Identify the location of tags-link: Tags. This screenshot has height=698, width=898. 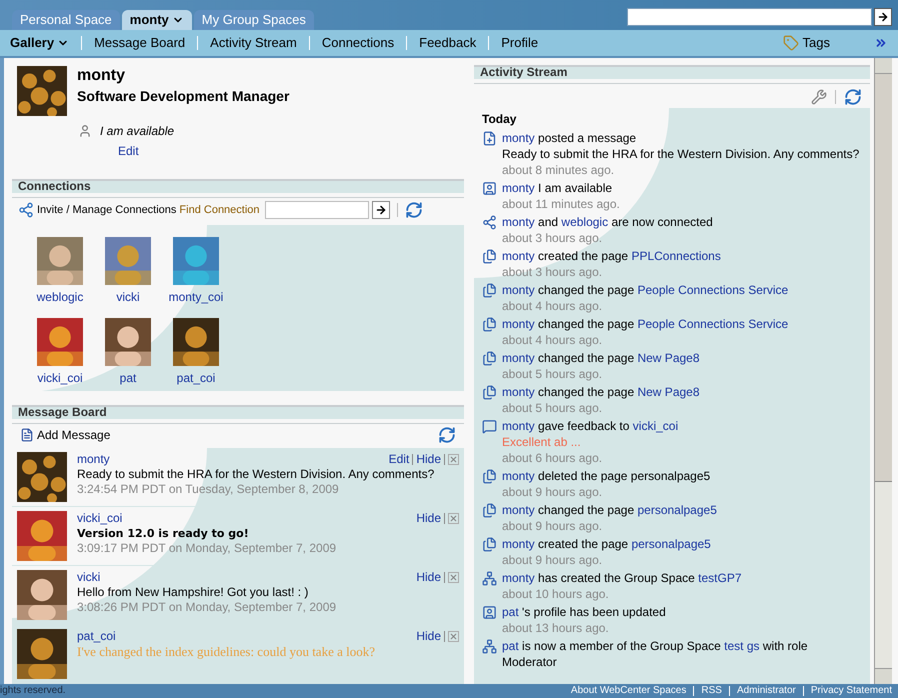
(806, 43).